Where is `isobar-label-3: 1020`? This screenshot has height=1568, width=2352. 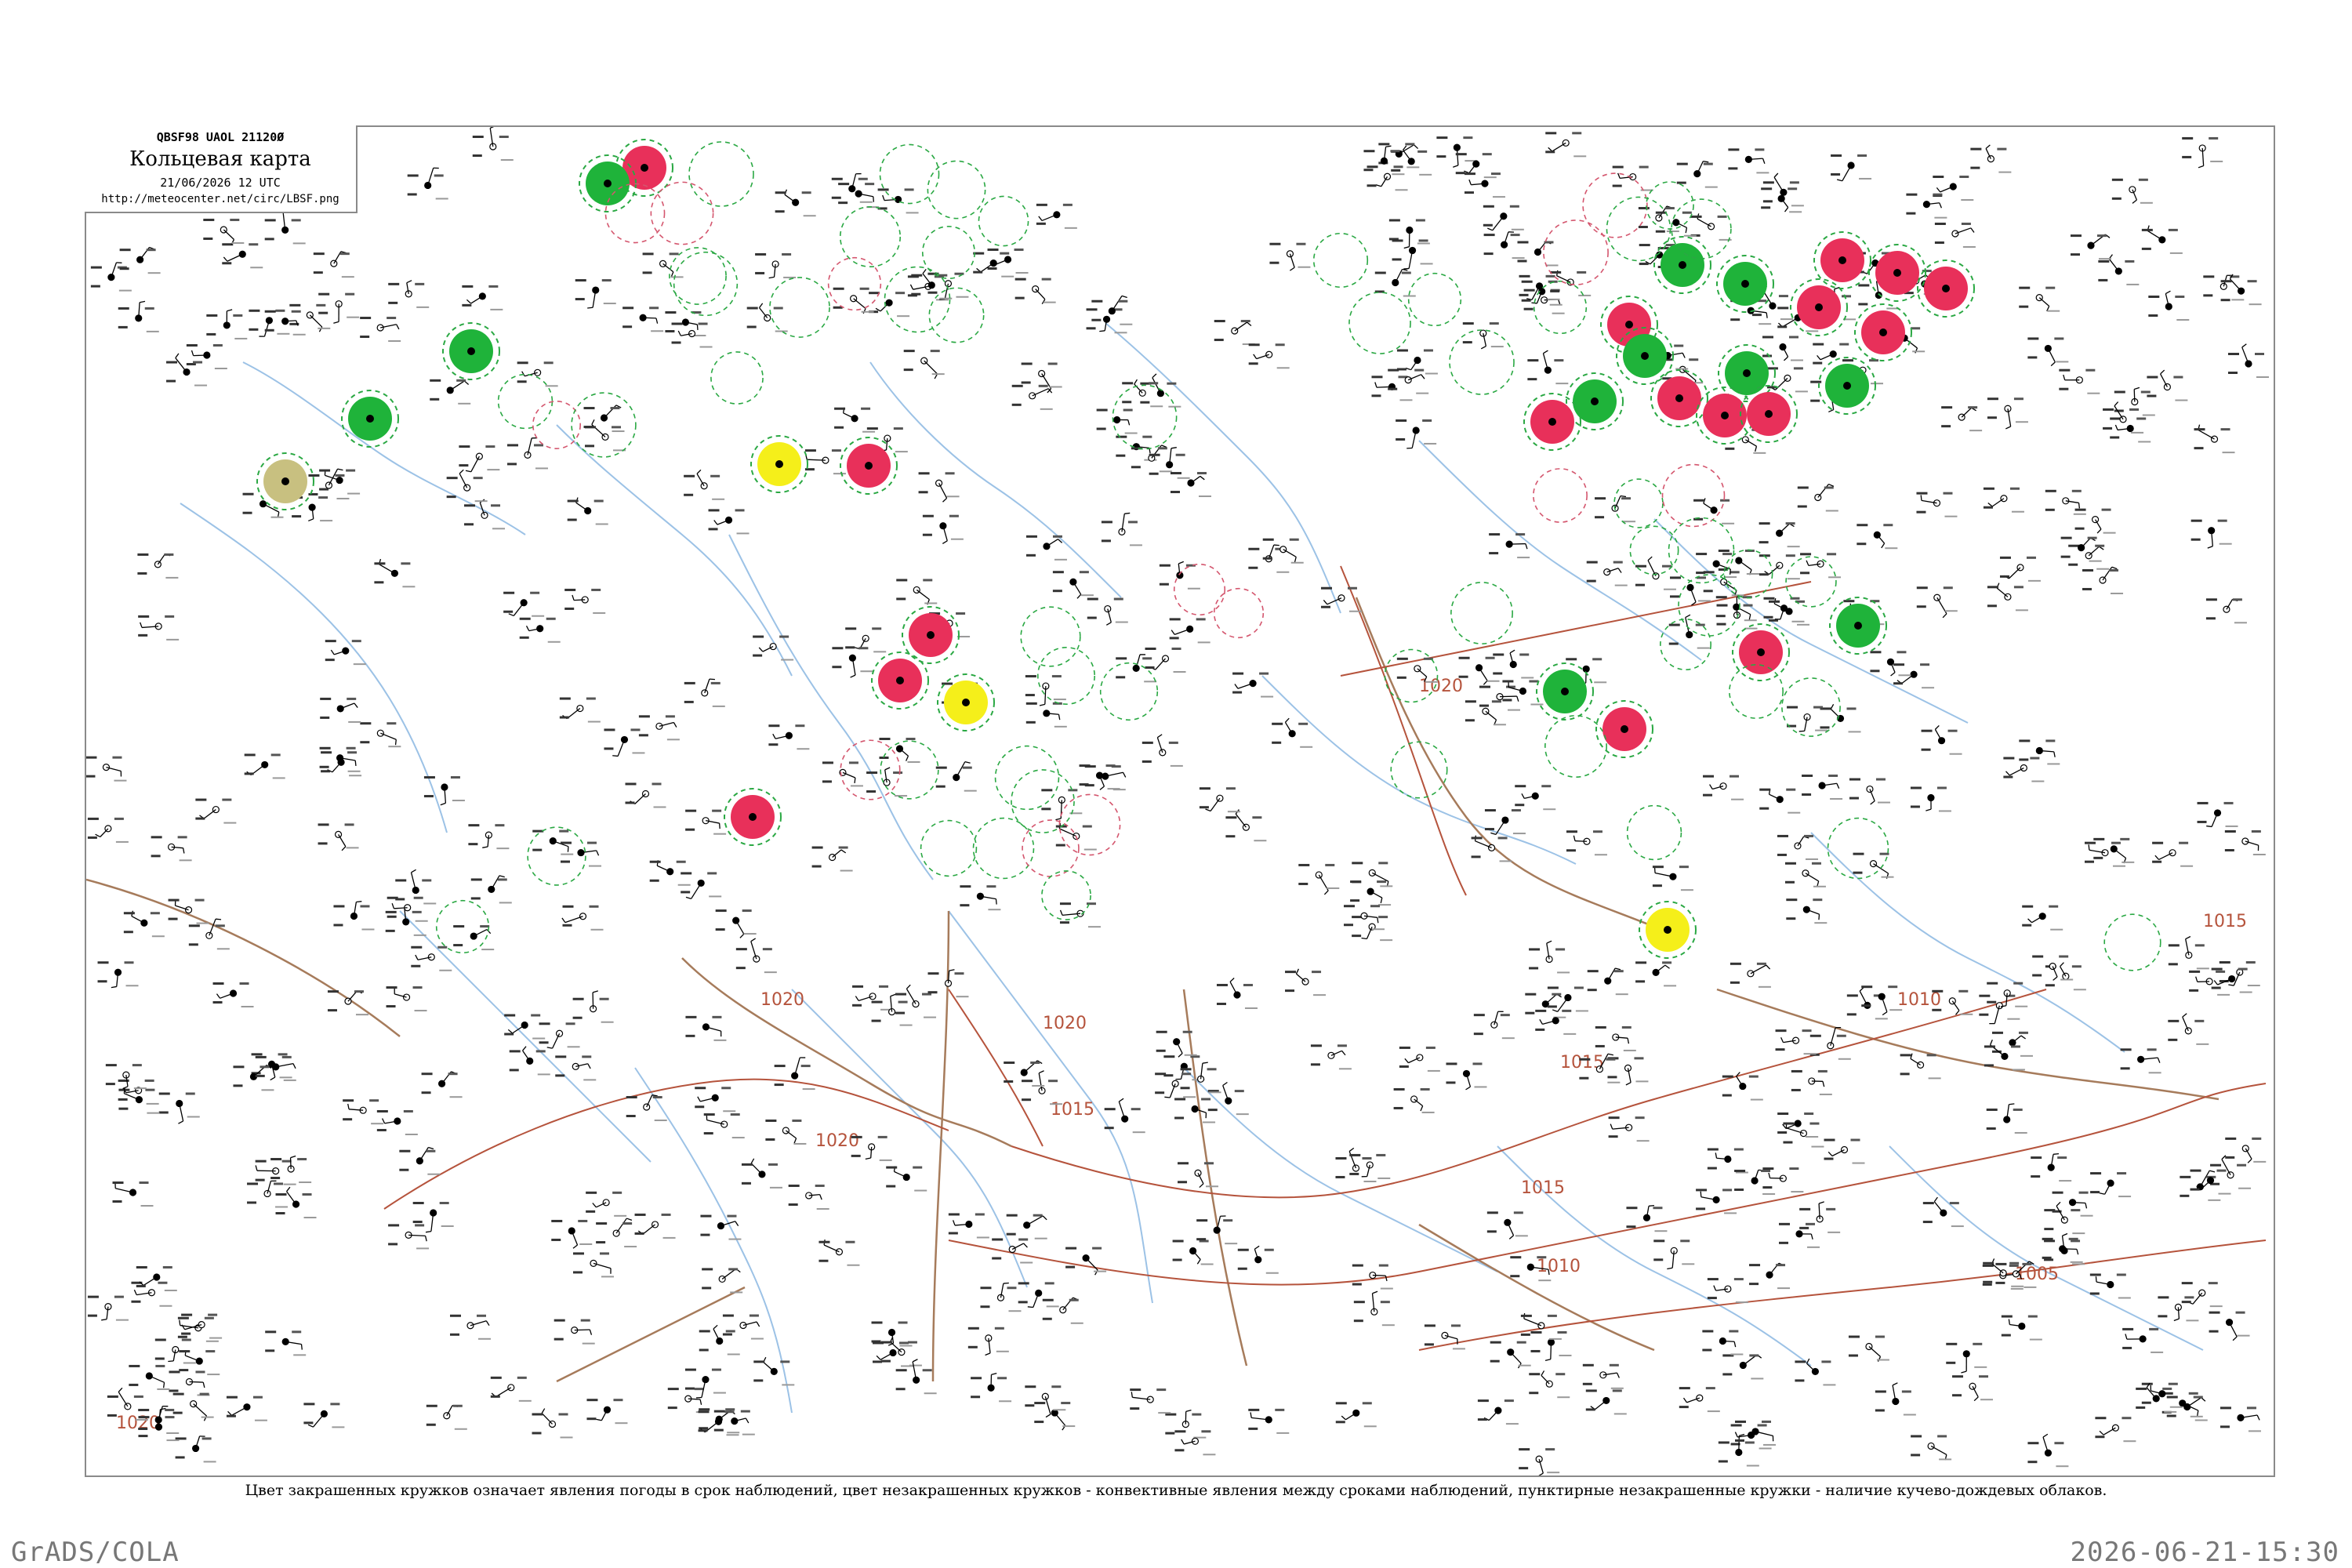 isobar-label-3: 1020 is located at coordinates (837, 1141).